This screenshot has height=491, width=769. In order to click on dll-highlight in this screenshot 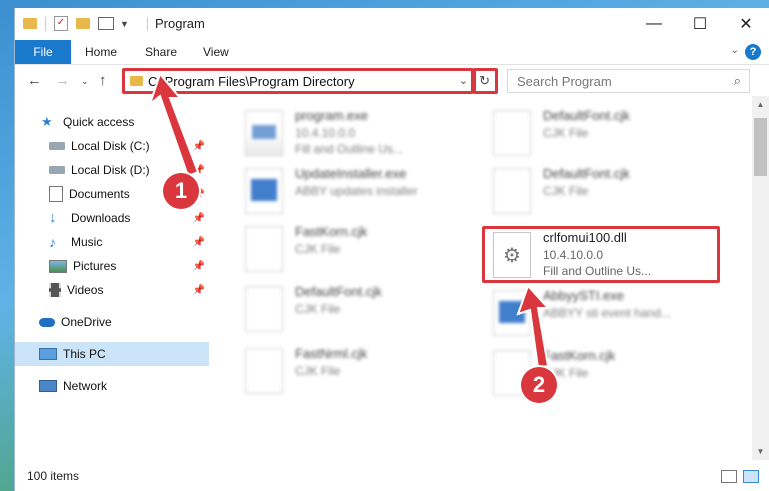, I will do `click(601, 254)`.